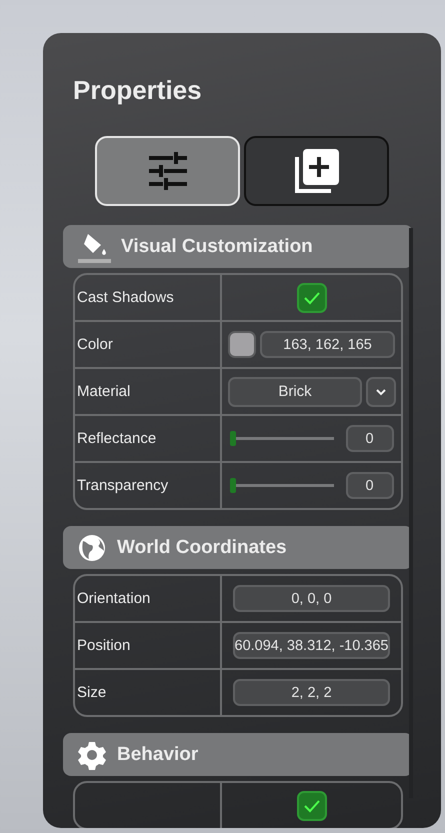  I want to click on dropdown-button, so click(381, 391).